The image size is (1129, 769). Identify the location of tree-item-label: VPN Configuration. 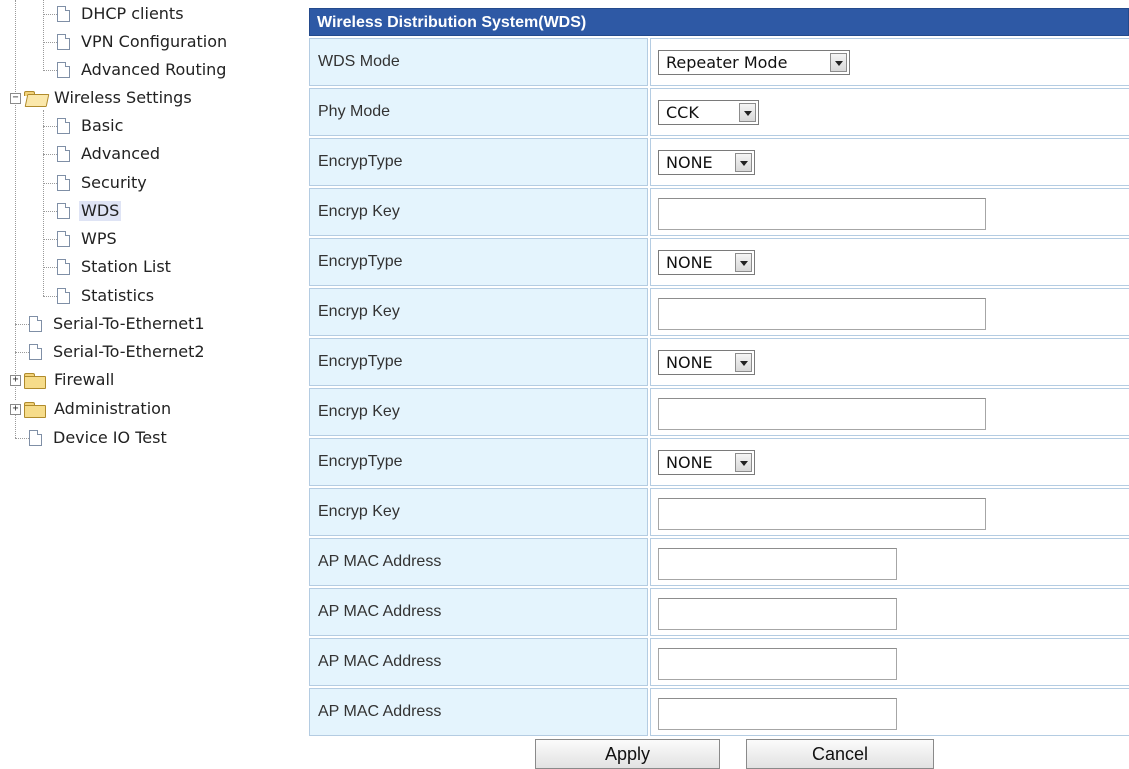
(154, 41).